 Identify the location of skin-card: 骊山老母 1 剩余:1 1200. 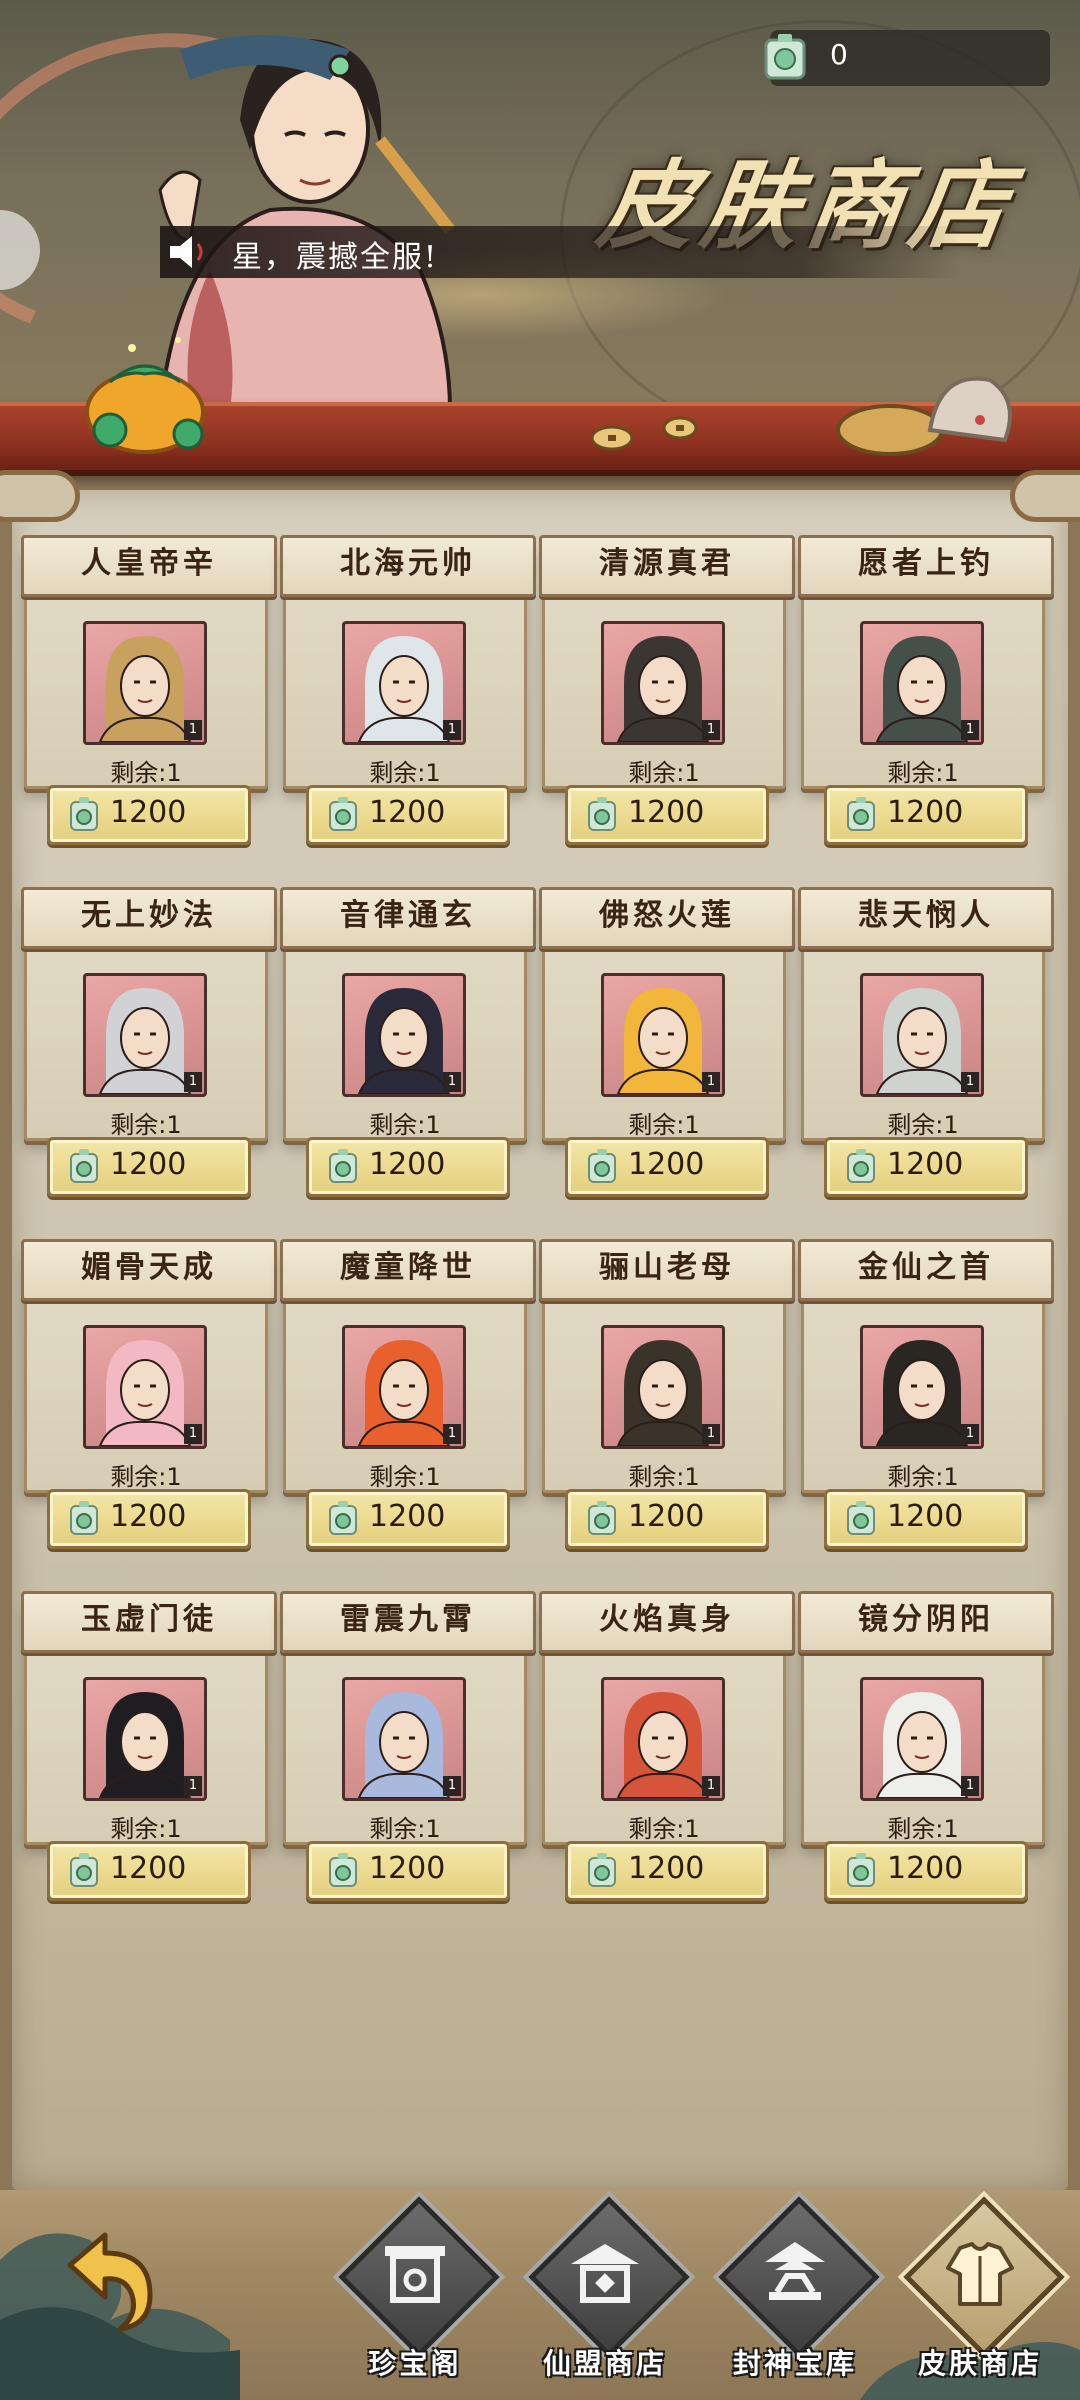
(667, 1394).